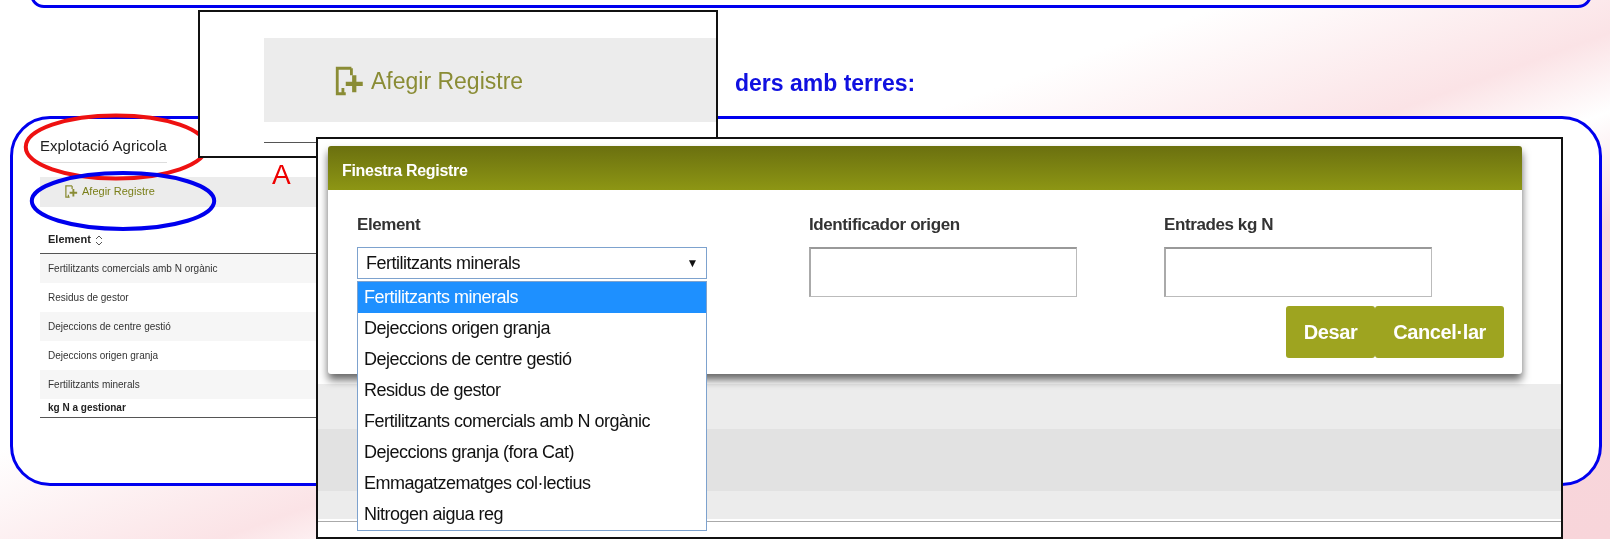  Describe the element at coordinates (185, 407) in the screenshot. I see `table-footer: kg N a gestionar` at that location.